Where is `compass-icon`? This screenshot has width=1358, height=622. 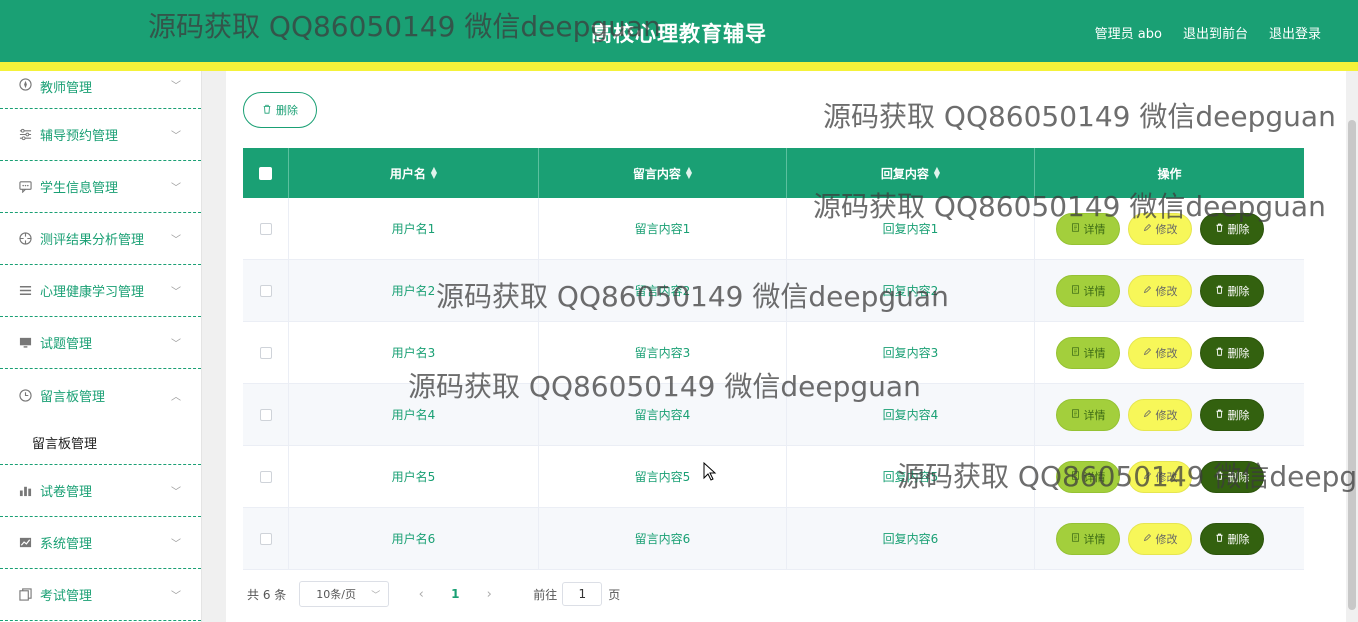
compass-icon is located at coordinates (25, 84).